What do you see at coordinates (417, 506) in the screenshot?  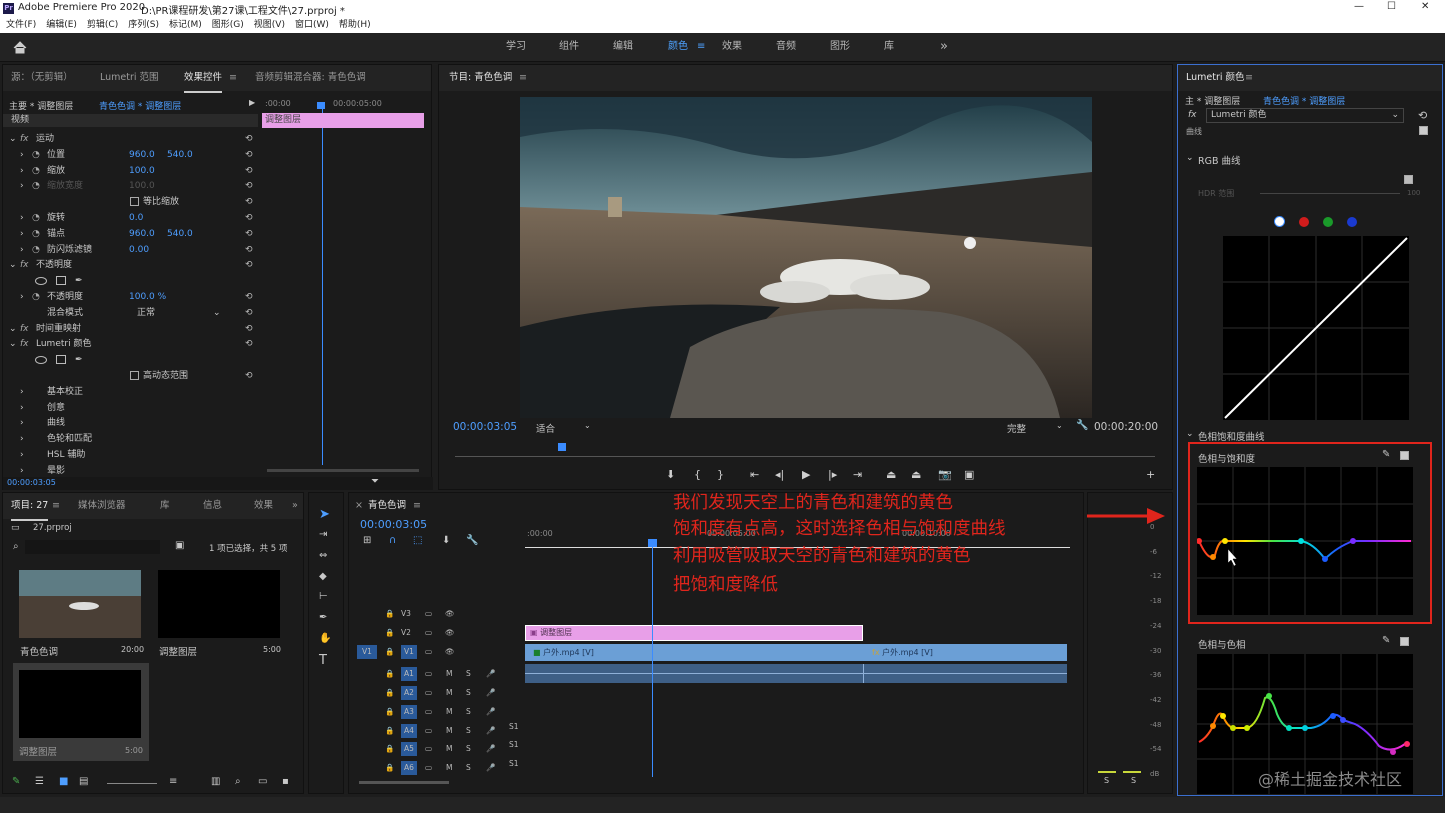 I see `timeline-menu-icon: ≡` at bounding box center [417, 506].